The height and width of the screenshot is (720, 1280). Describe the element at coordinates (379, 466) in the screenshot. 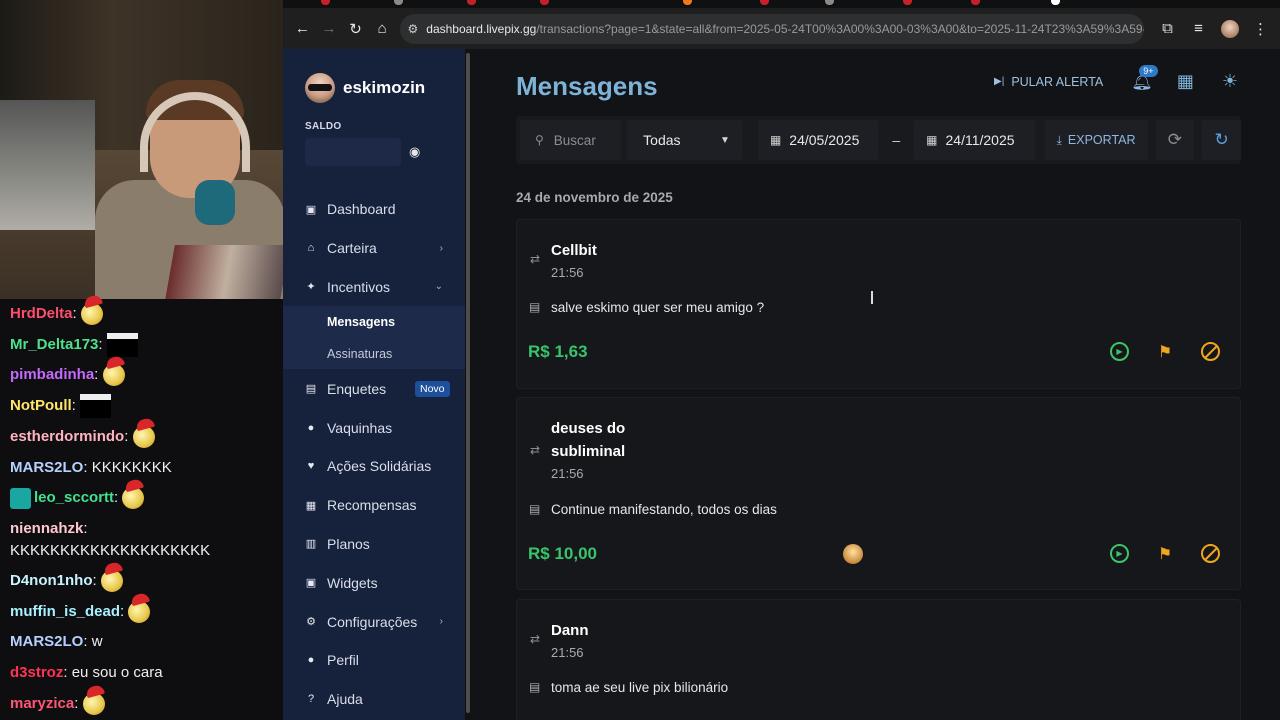

I see `sidebar-item-label: Ações Solidárias` at that location.